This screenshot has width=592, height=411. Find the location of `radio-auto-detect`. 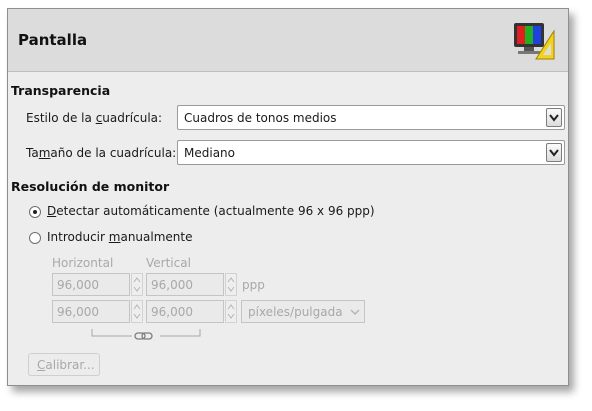

radio-auto-detect is located at coordinates (35, 212).